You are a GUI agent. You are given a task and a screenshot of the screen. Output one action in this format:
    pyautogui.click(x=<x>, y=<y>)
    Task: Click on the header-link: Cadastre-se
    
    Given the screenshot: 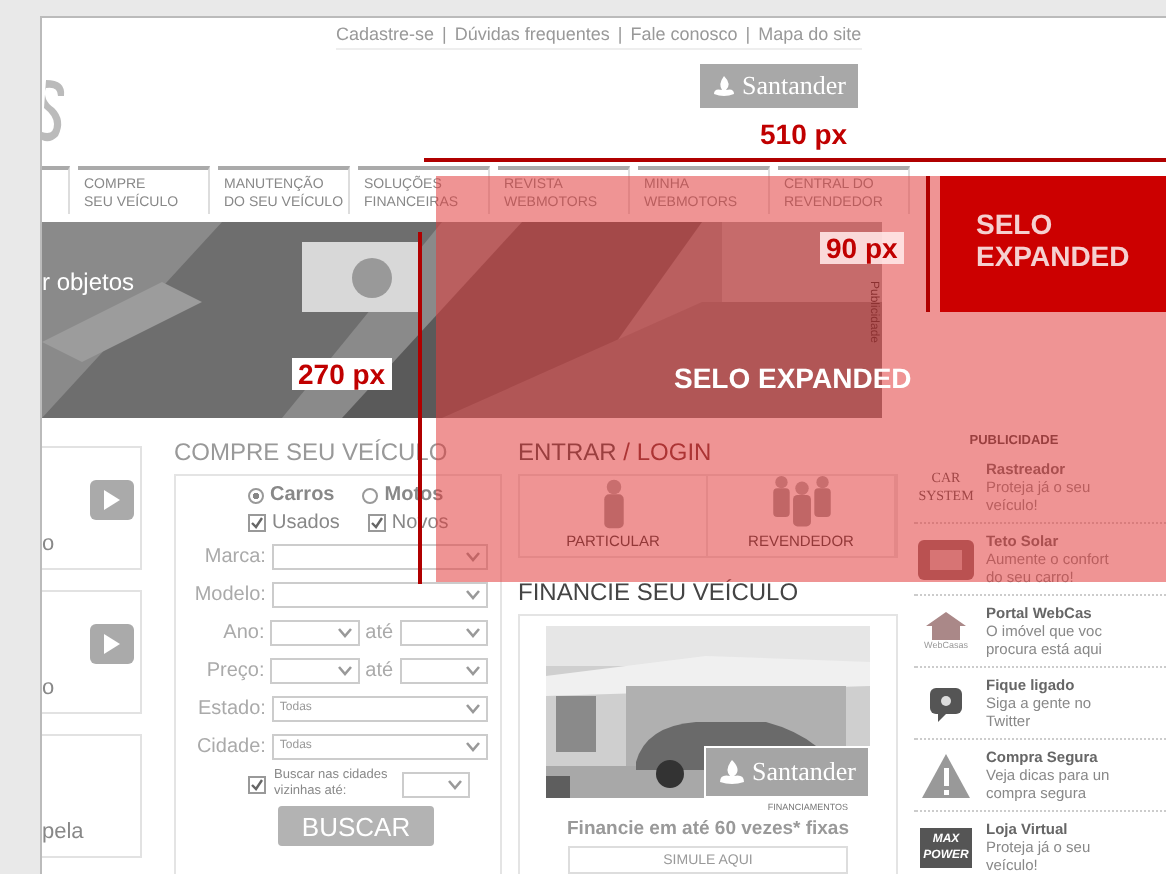 What is the action you would take?
    pyautogui.click(x=385, y=34)
    